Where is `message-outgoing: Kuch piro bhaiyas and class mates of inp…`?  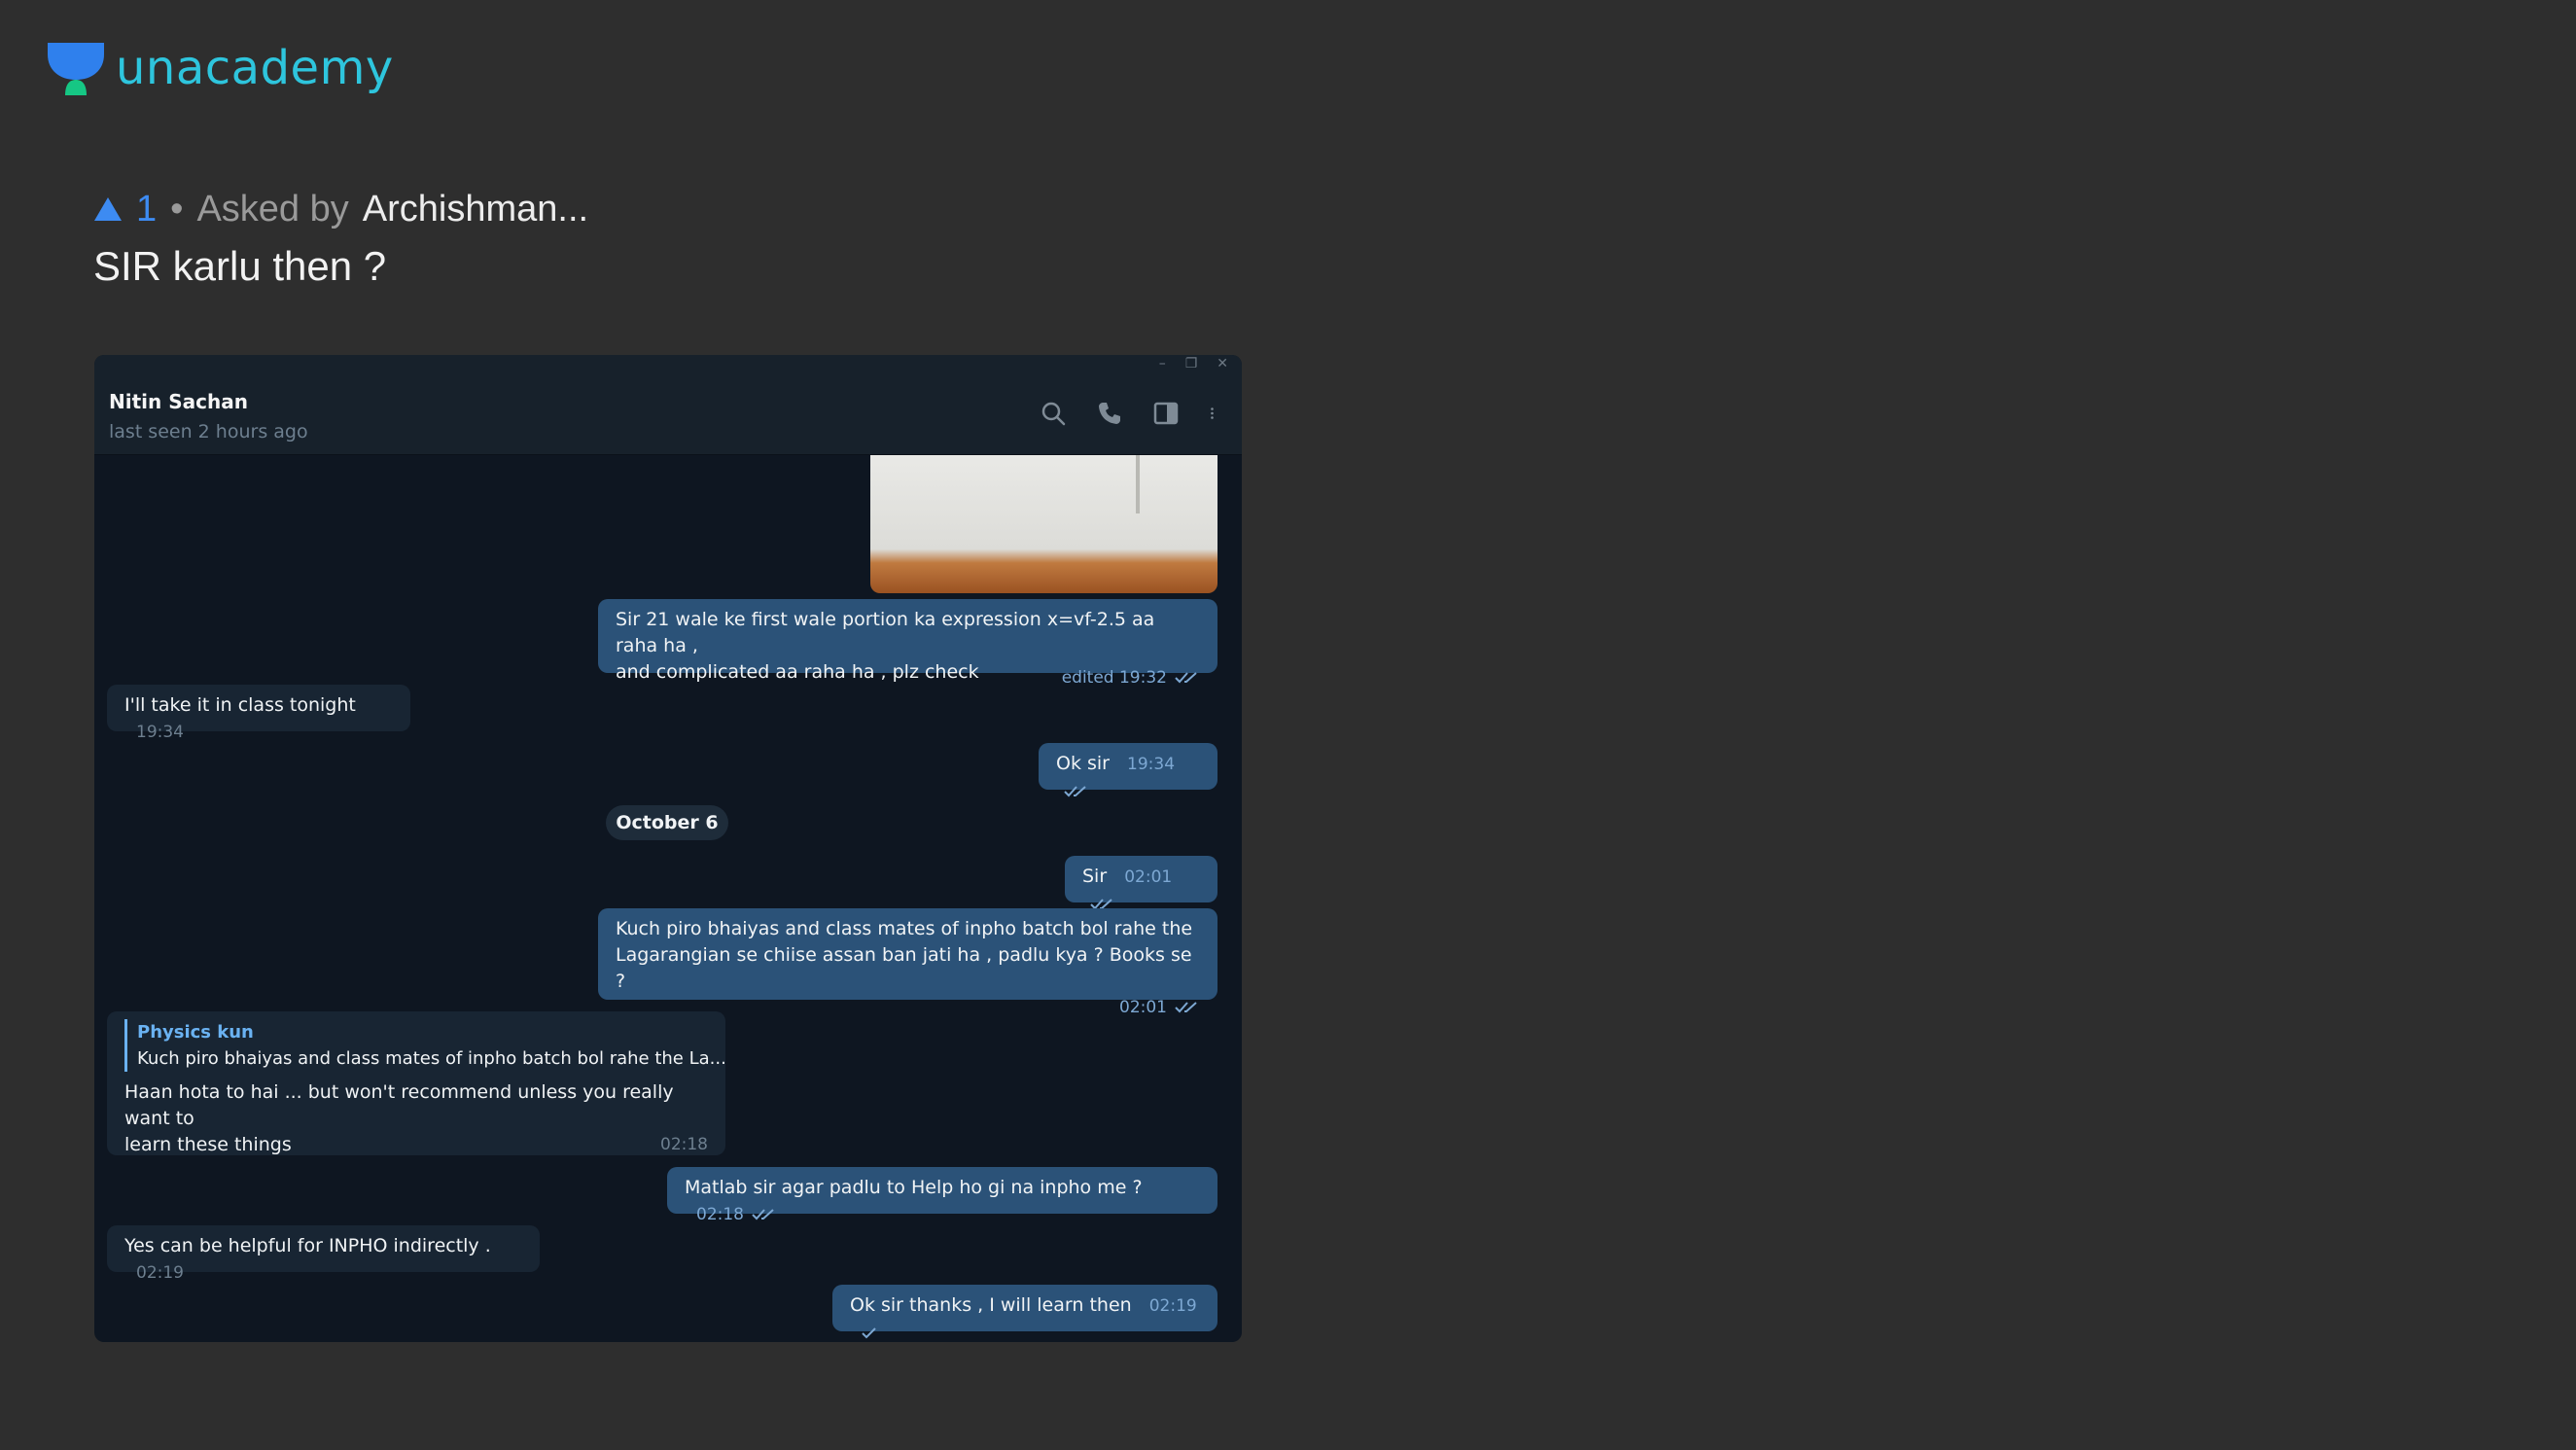
message-outgoing: Kuch piro bhaiyas and class mates of inp… is located at coordinates (907, 963).